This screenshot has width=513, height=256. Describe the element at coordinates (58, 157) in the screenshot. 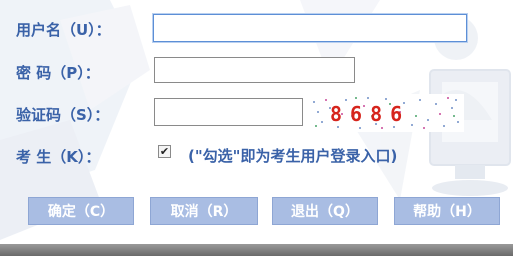

I see `examinee-label: 考 生（K）：` at that location.